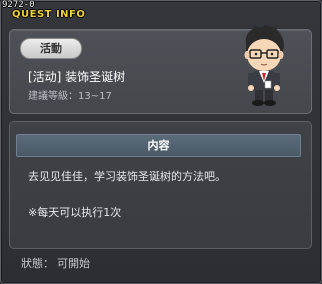 Image resolution: width=322 pixels, height=284 pixels. I want to click on titlebar: 9272-0 QUEST INFO, so click(161, 11).